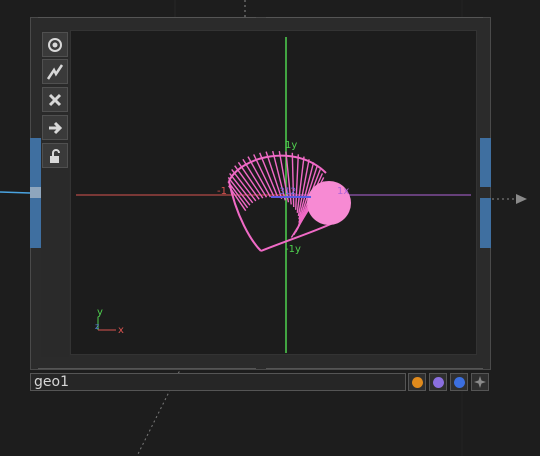  I want to click on target-icon, so click(55, 44).